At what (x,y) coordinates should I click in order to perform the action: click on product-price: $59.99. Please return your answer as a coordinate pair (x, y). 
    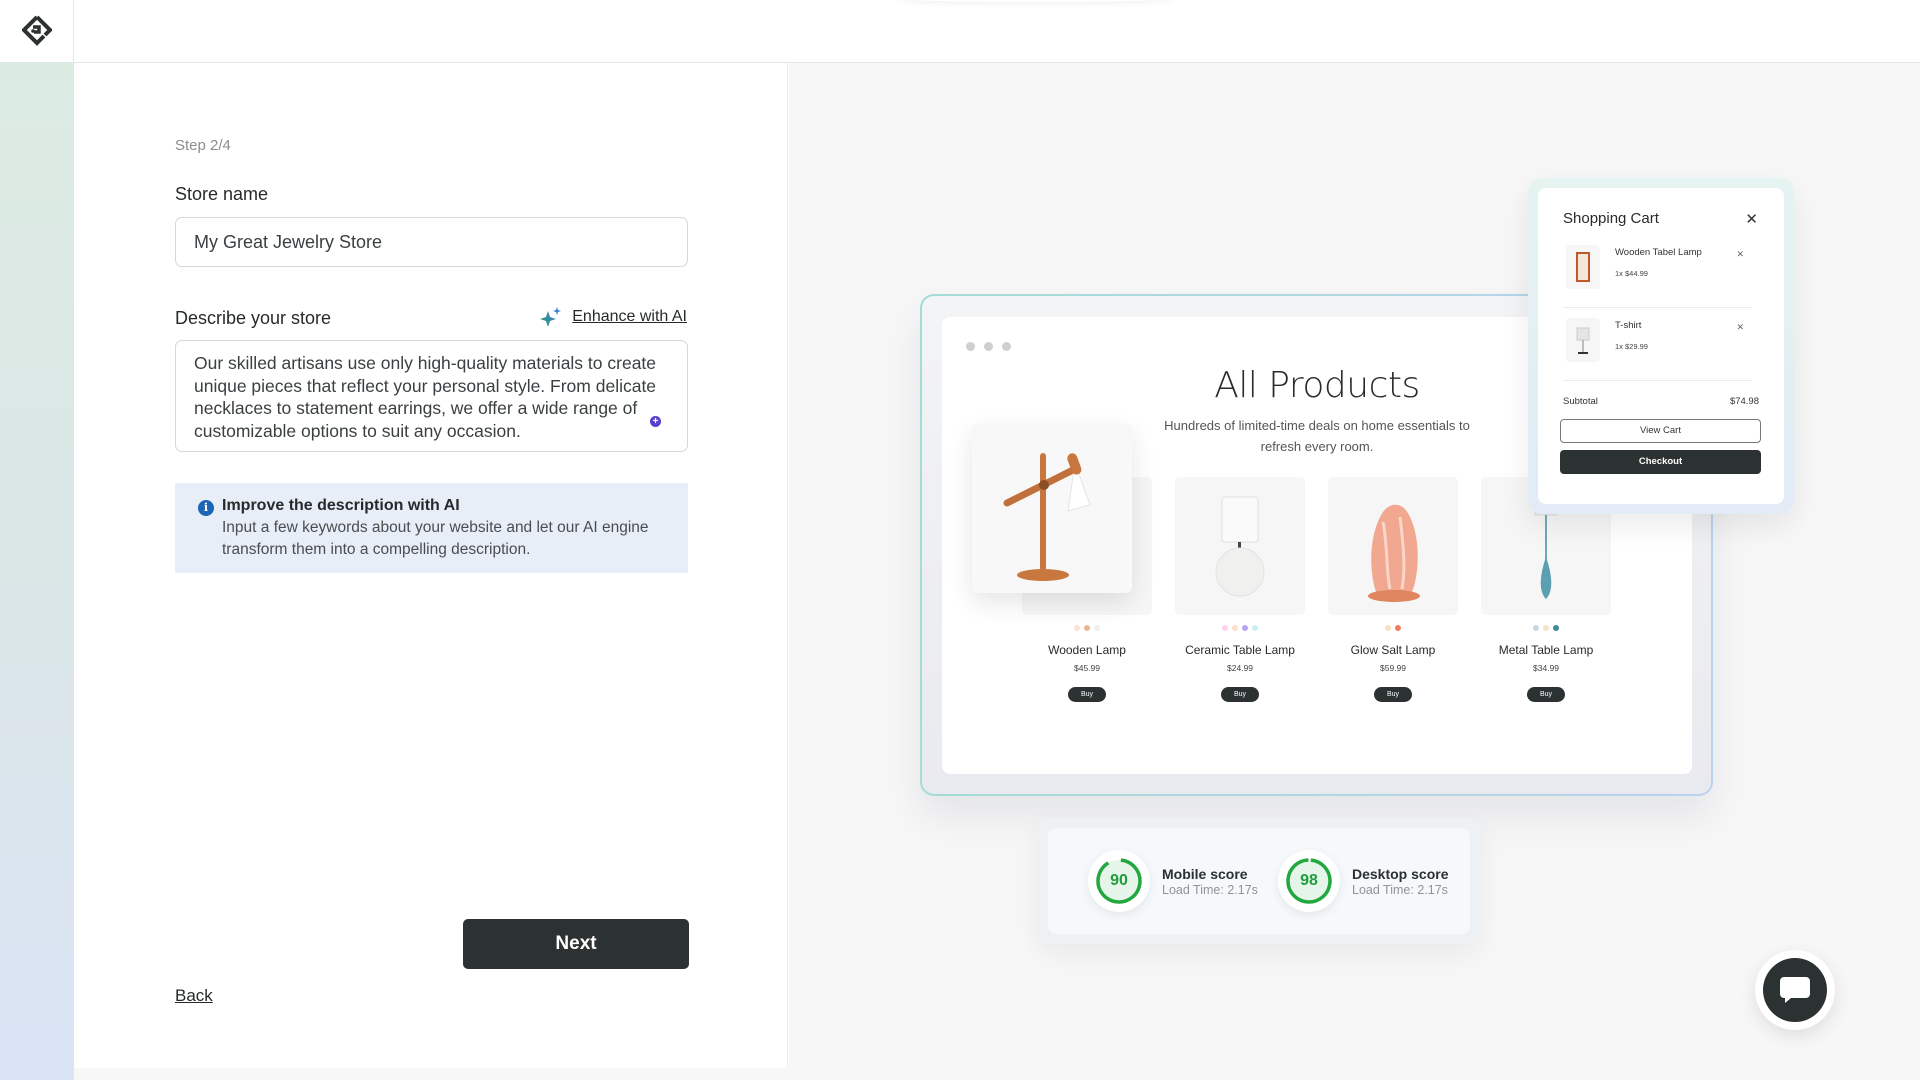
    Looking at the image, I should click on (1393, 668).